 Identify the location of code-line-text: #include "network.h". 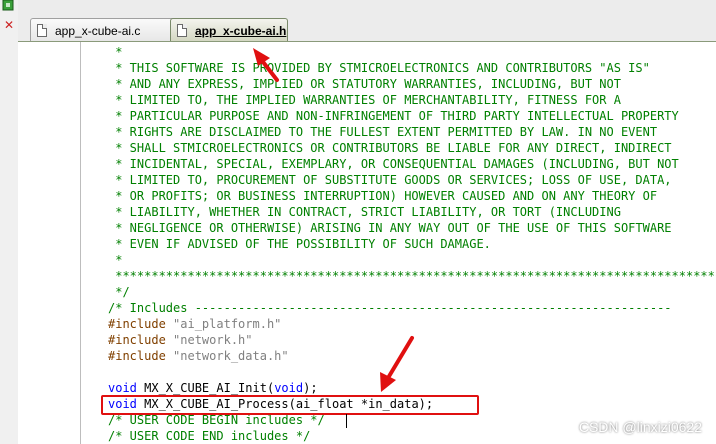
(180, 340).